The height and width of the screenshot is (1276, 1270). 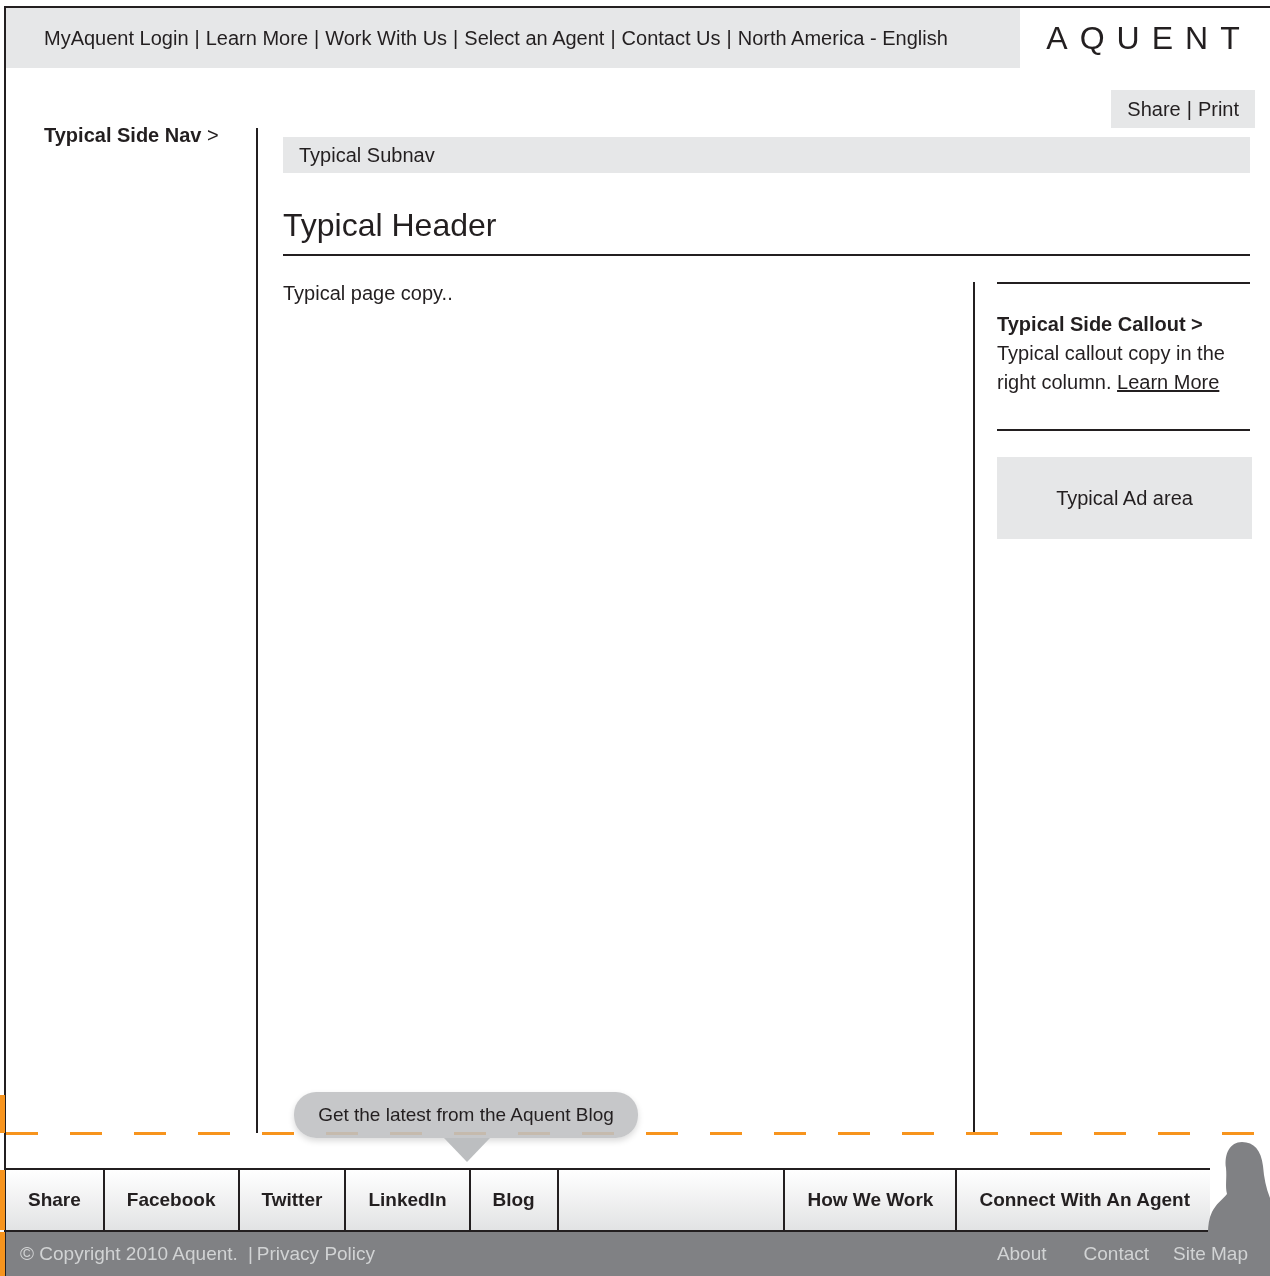 I want to click on callout-text: Typical callout copy in the right column. Learn More, so click(x=1111, y=368).